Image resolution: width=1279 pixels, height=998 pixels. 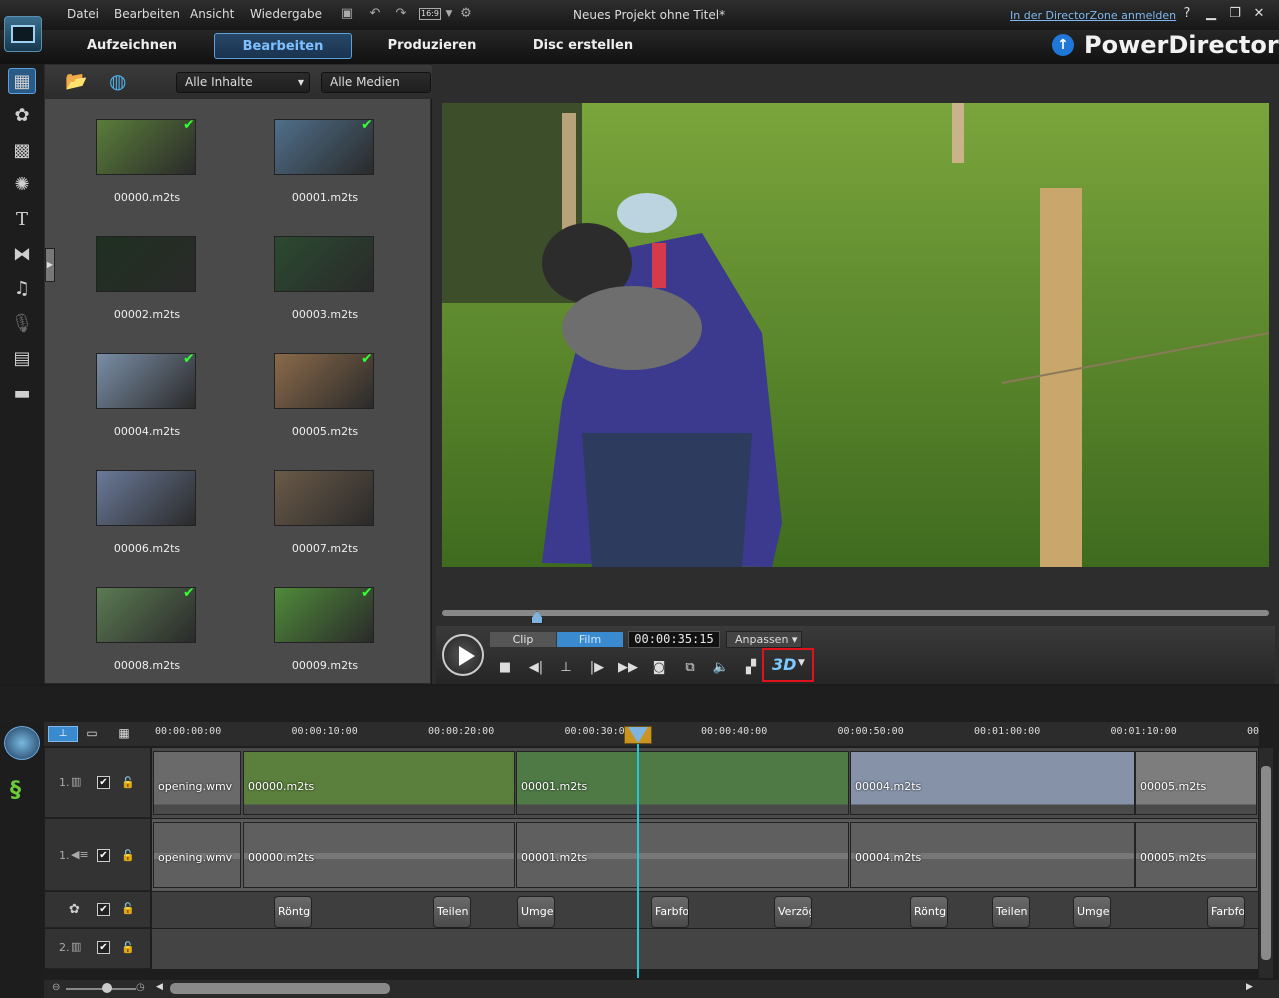 What do you see at coordinates (22, 743) in the screenshot?
I see `timeline-view-icon` at bounding box center [22, 743].